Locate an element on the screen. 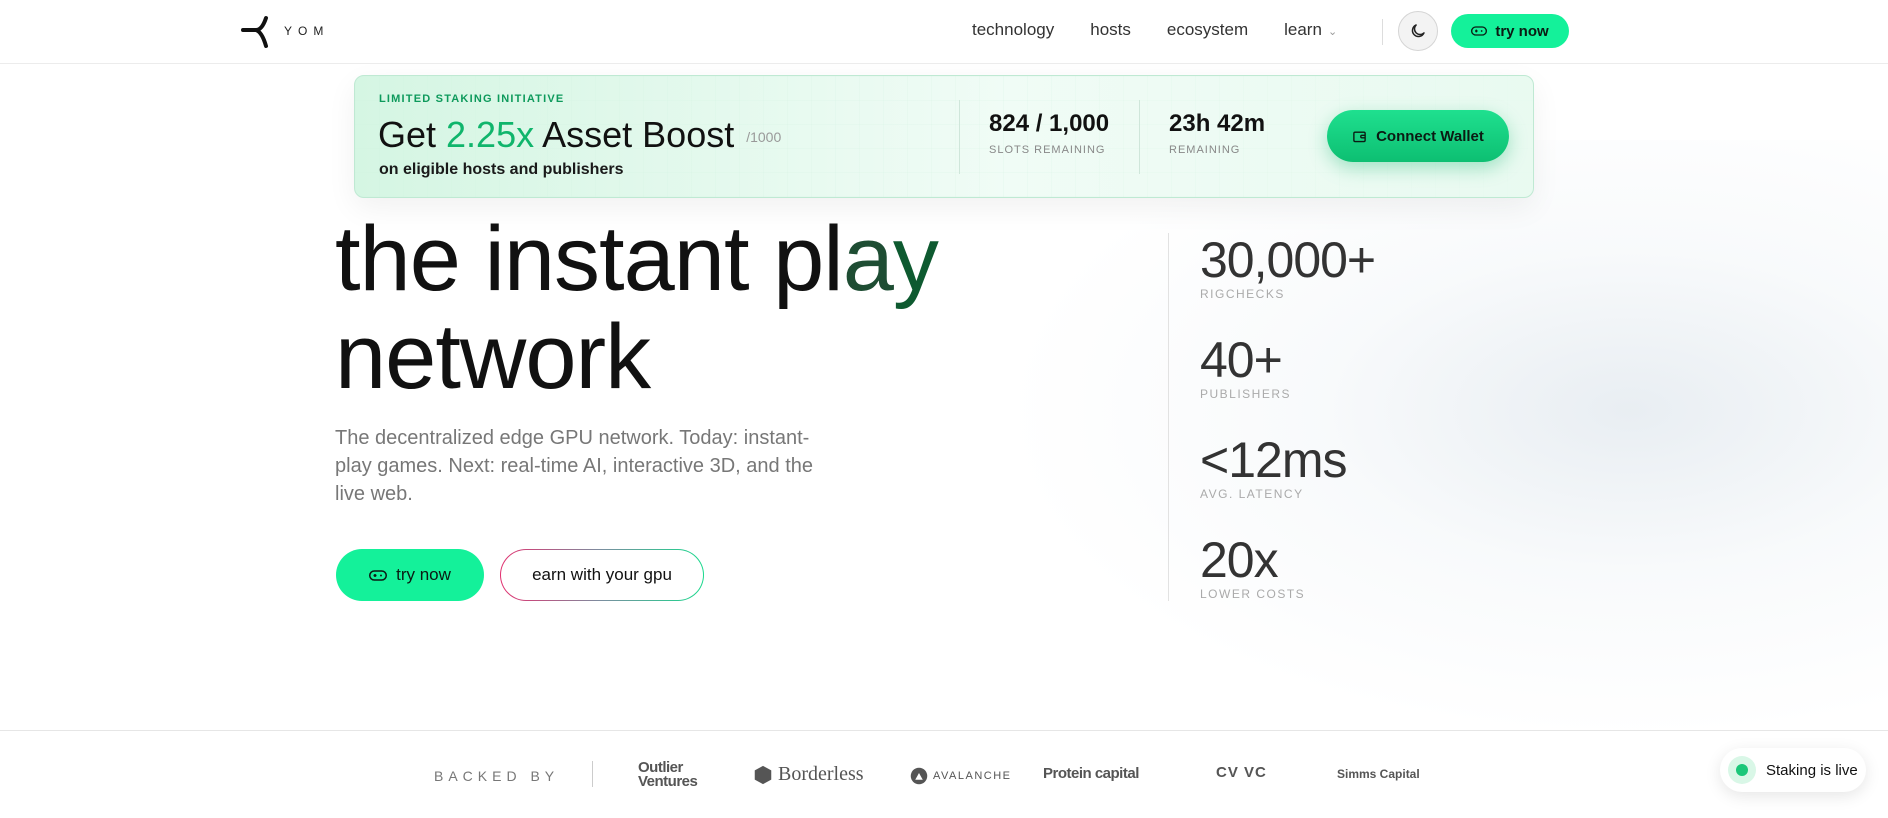 The height and width of the screenshot is (818, 1888). brand-logo: YOM is located at coordinates (284, 31).